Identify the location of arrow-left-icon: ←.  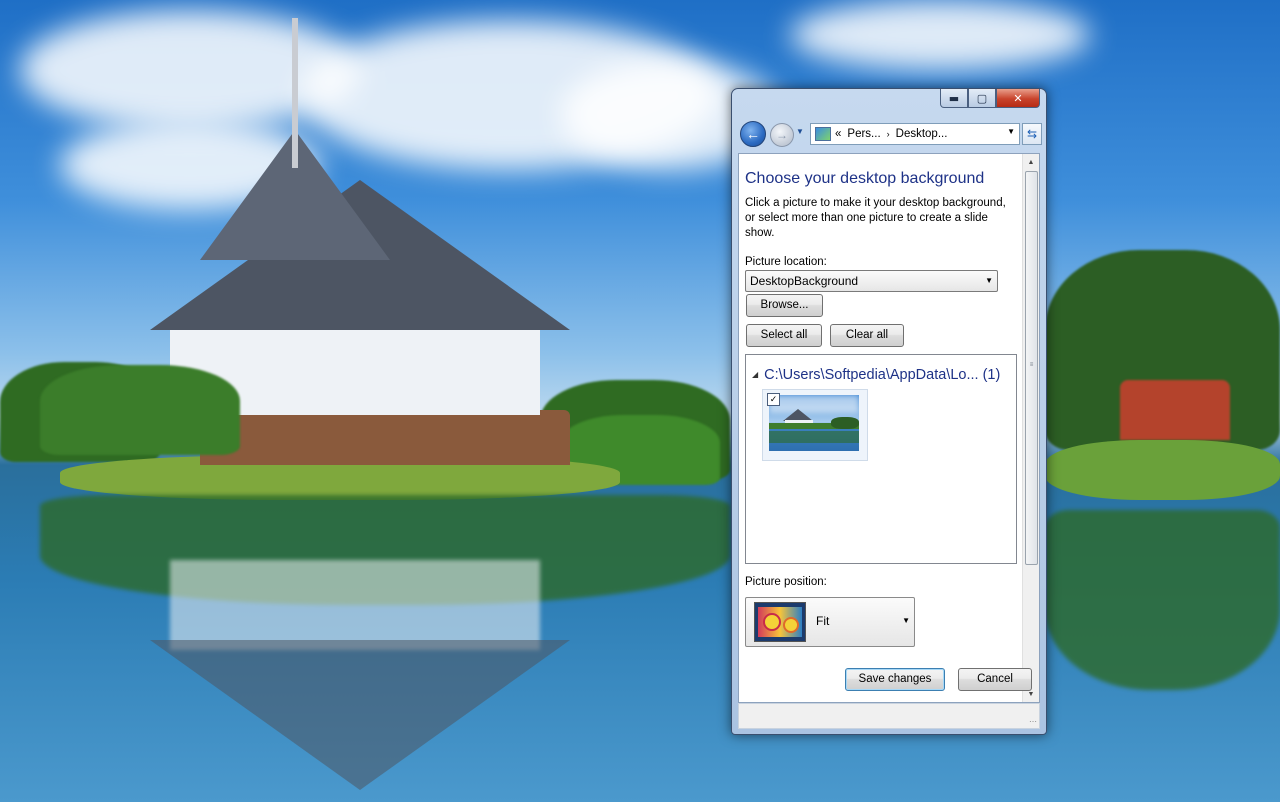
(753, 134).